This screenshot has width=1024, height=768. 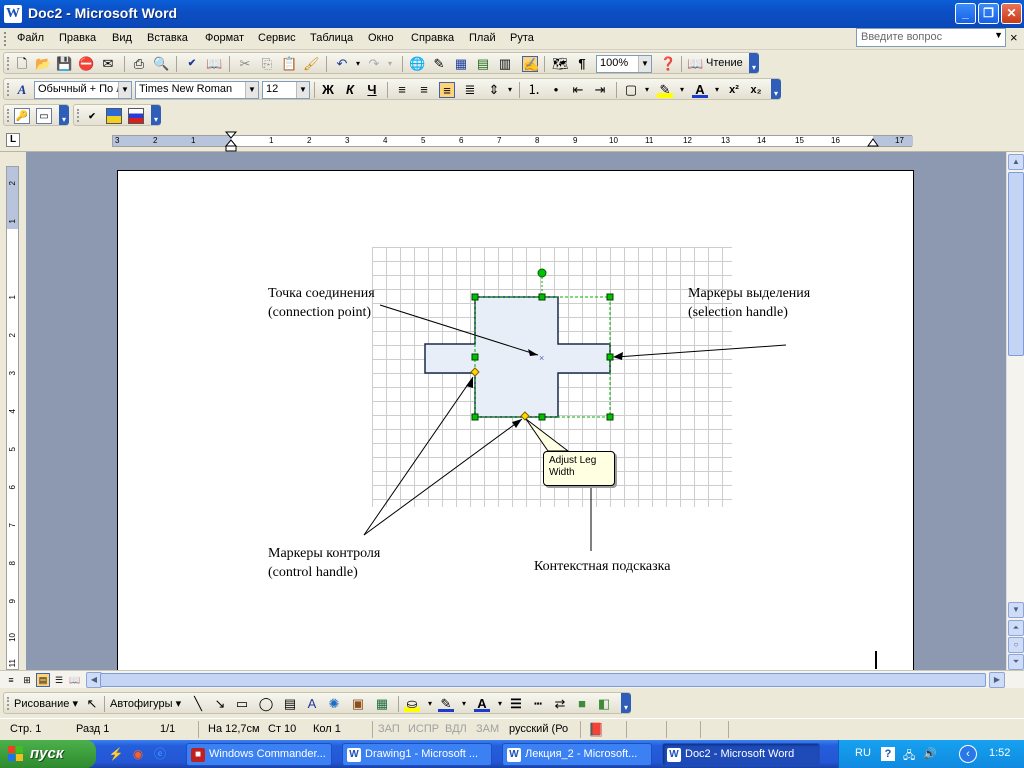 What do you see at coordinates (724, 63) in the screenshot?
I see `read-button-label: Чтение` at bounding box center [724, 63].